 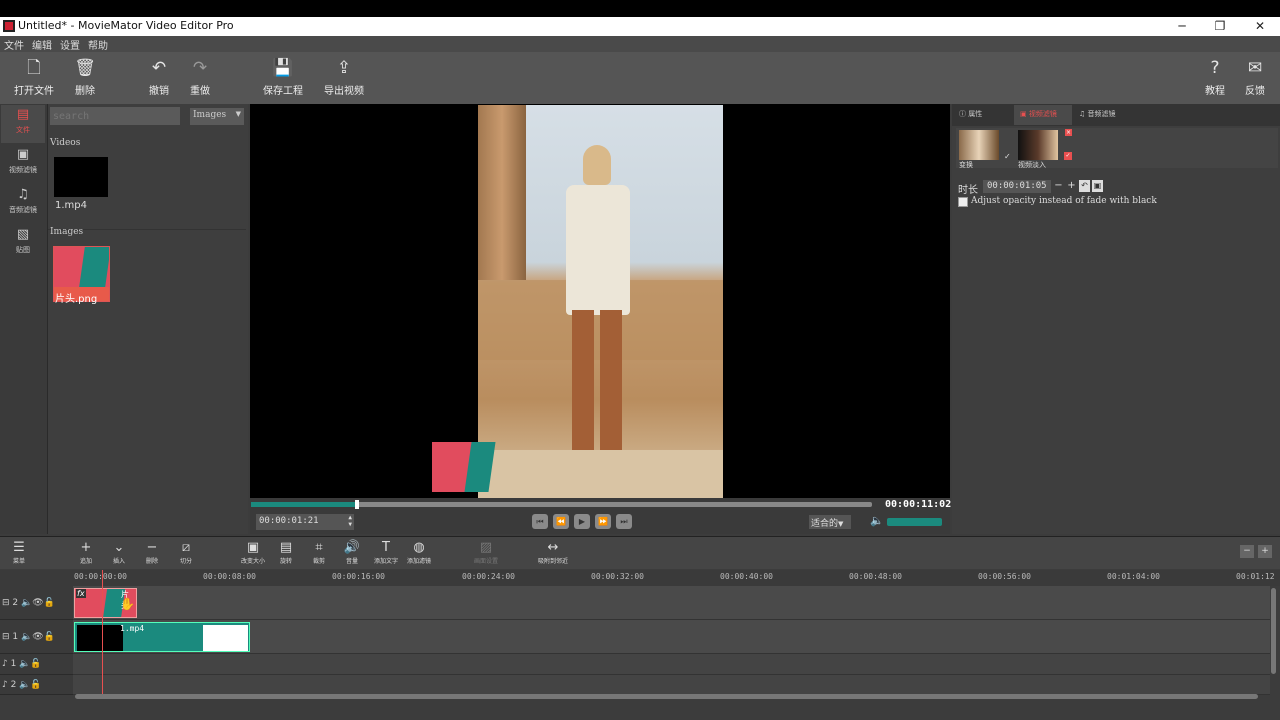 I want to click on delete-button: 🗑 删除, so click(x=85, y=79).